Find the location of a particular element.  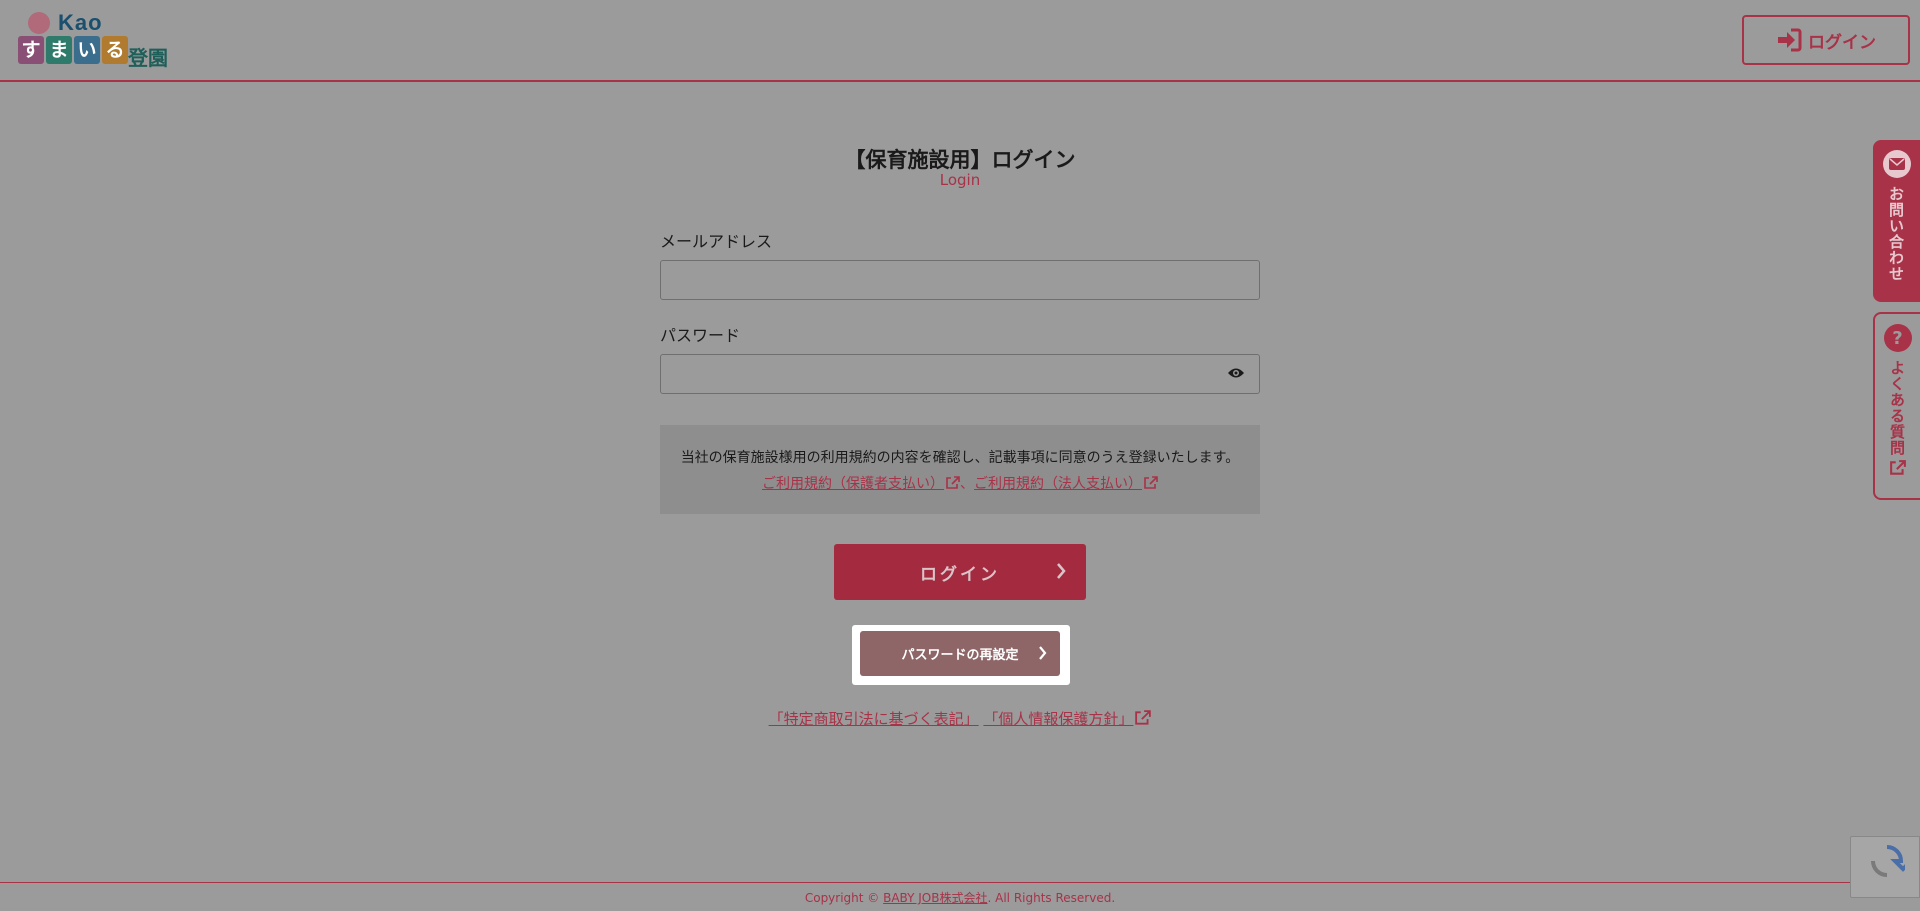

email-label: メールアドレス is located at coordinates (716, 241).